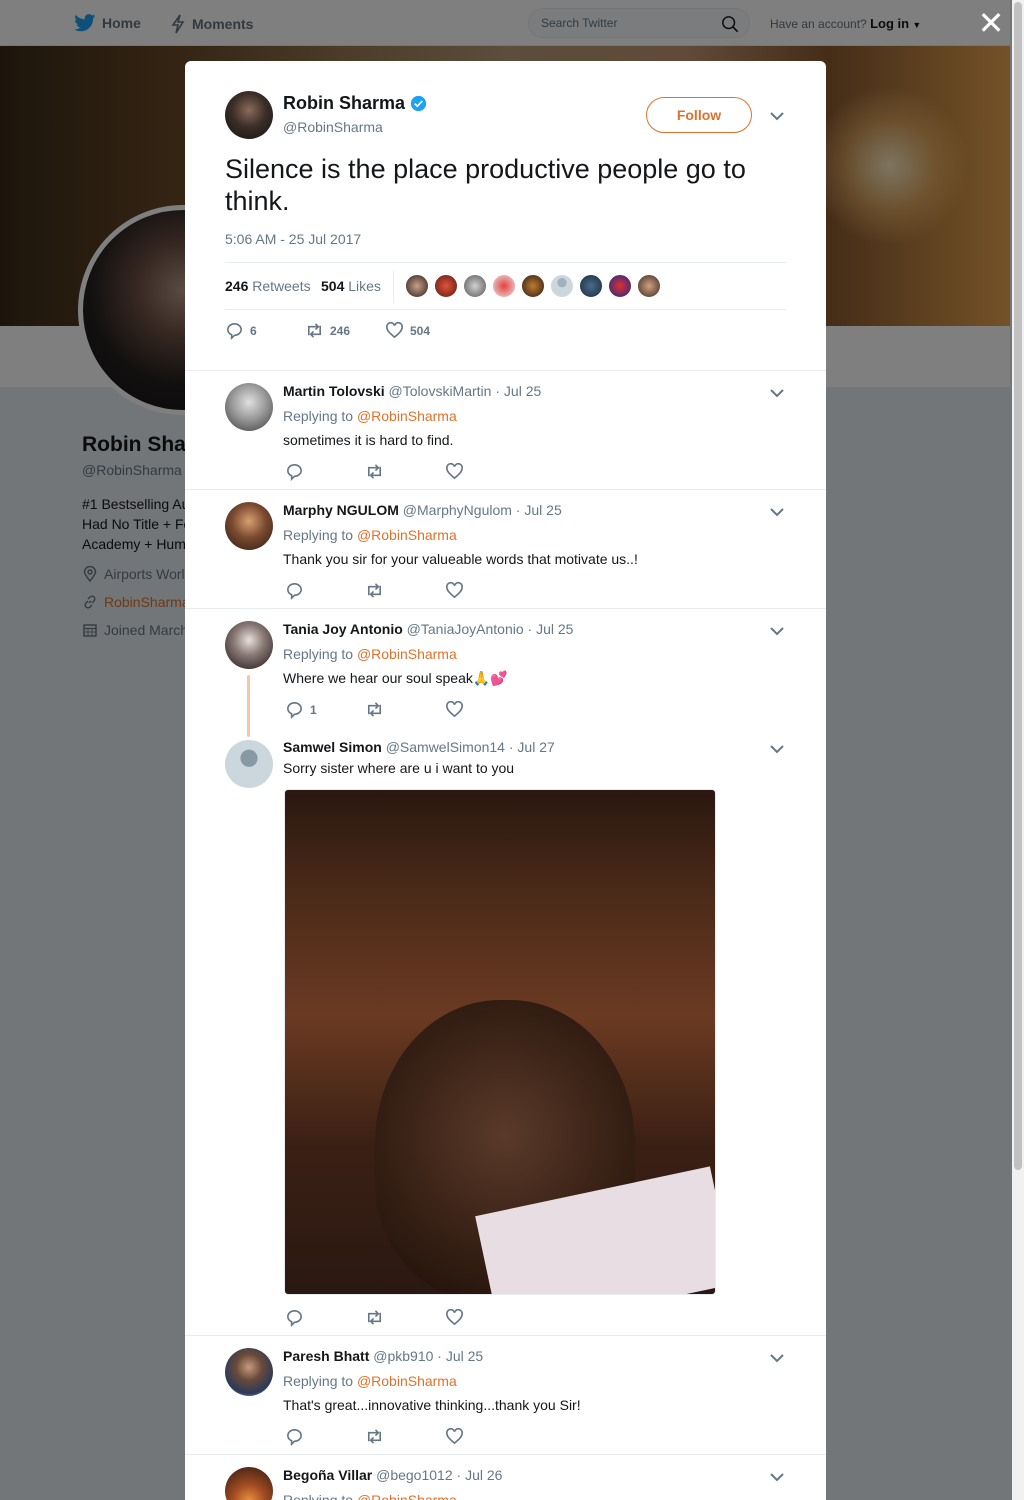  I want to click on scrollbar-thumb, so click(1018, 586).